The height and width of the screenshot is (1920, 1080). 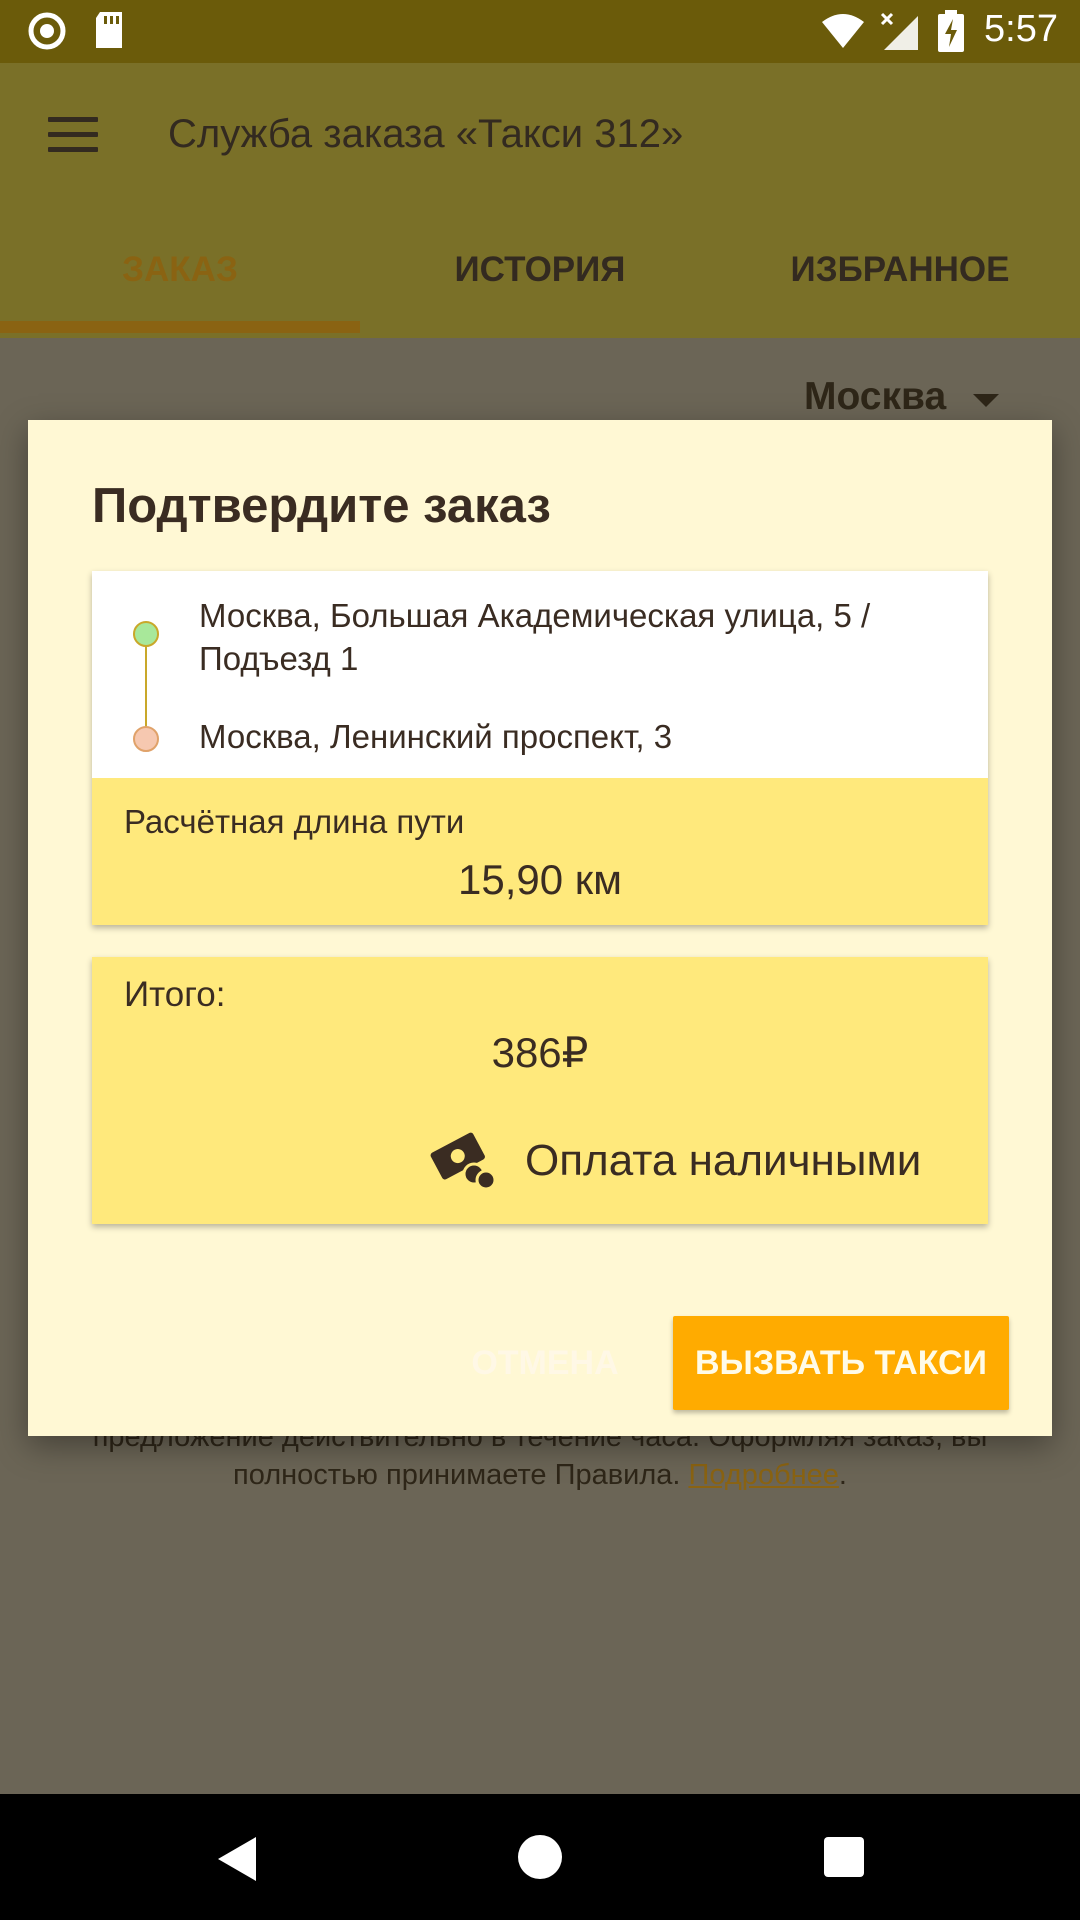 I want to click on city-select: Москва, so click(x=875, y=397).